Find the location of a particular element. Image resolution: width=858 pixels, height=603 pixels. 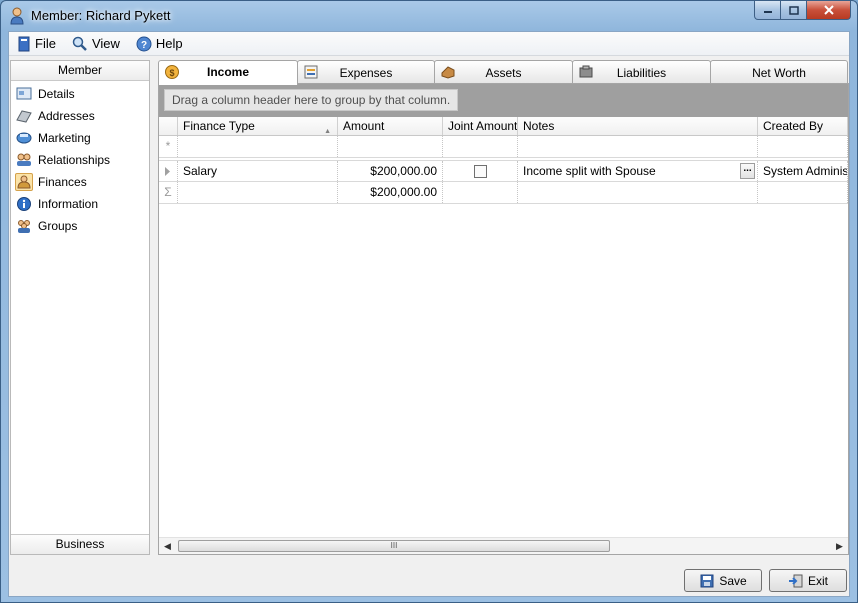

tab-net-worth: Net Worth is located at coordinates (779, 71).